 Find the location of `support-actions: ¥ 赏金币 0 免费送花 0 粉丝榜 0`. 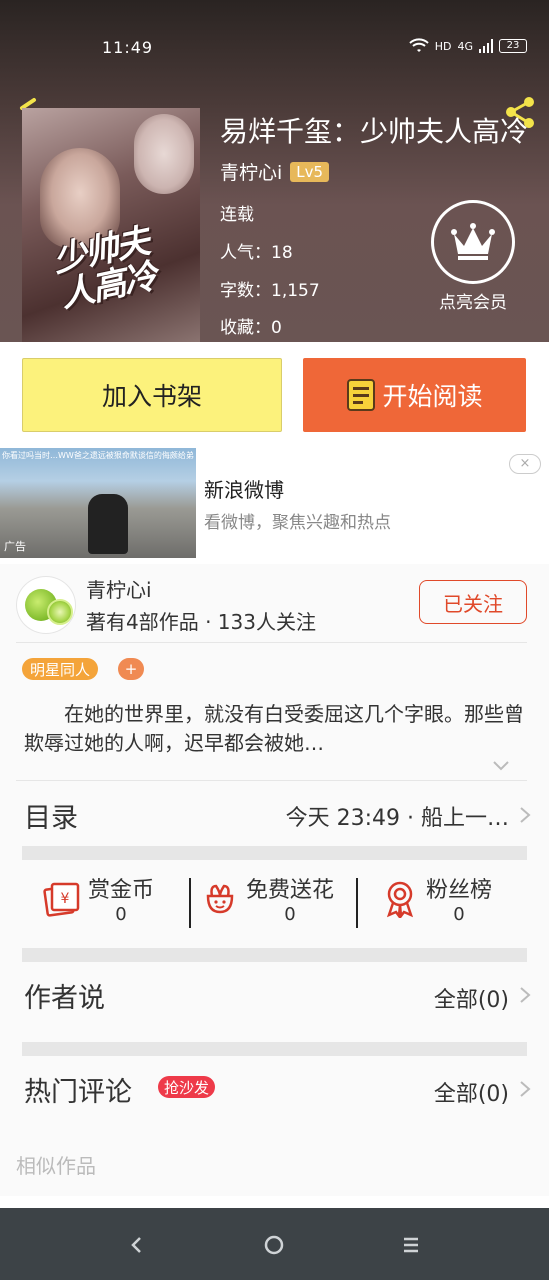

support-actions: ¥ 赏金币 0 免费送花 0 粉丝榜 0 is located at coordinates (274, 899).